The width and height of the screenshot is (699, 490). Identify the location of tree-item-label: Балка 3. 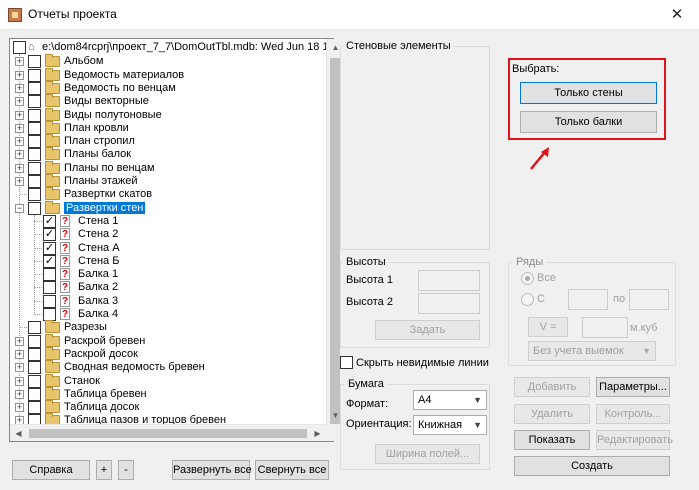
(98, 300).